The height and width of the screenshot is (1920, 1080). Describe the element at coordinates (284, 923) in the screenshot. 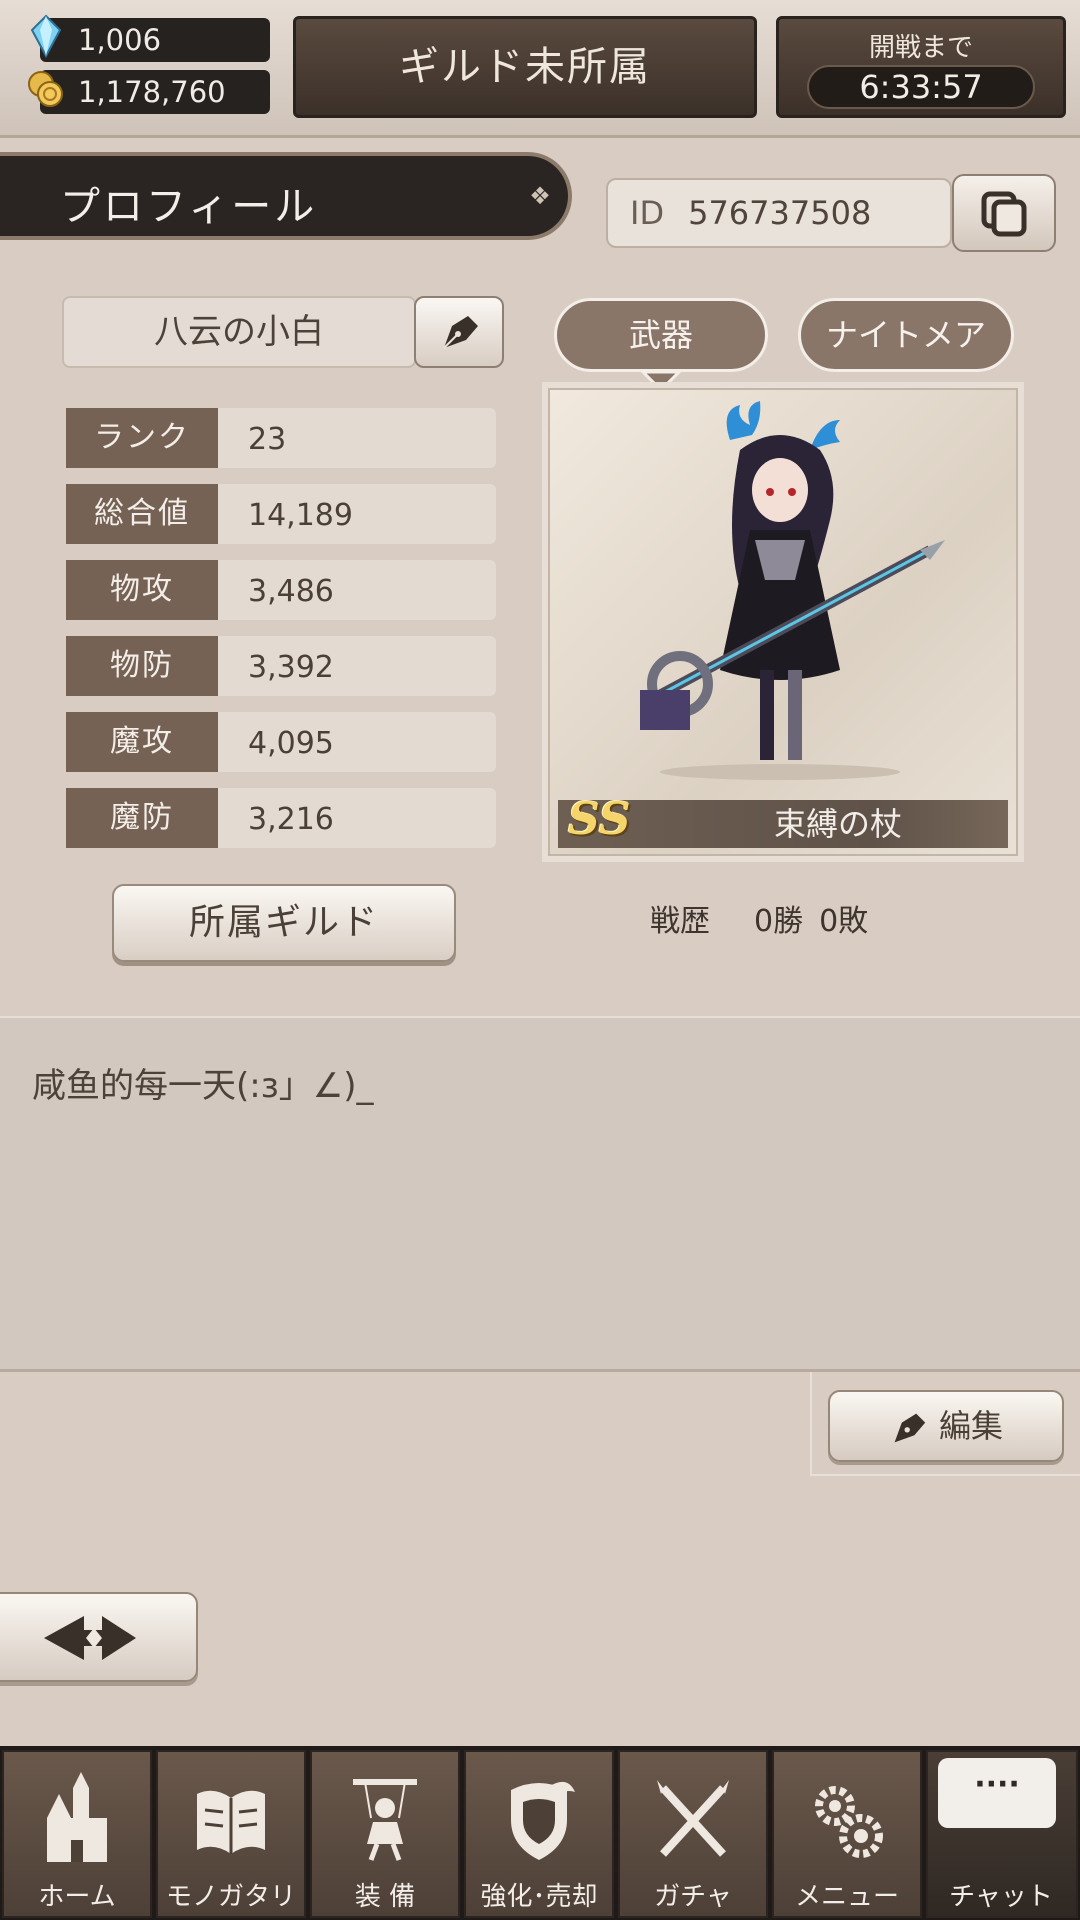

I see `affiliated-guild-button: 所属ギルド` at that location.